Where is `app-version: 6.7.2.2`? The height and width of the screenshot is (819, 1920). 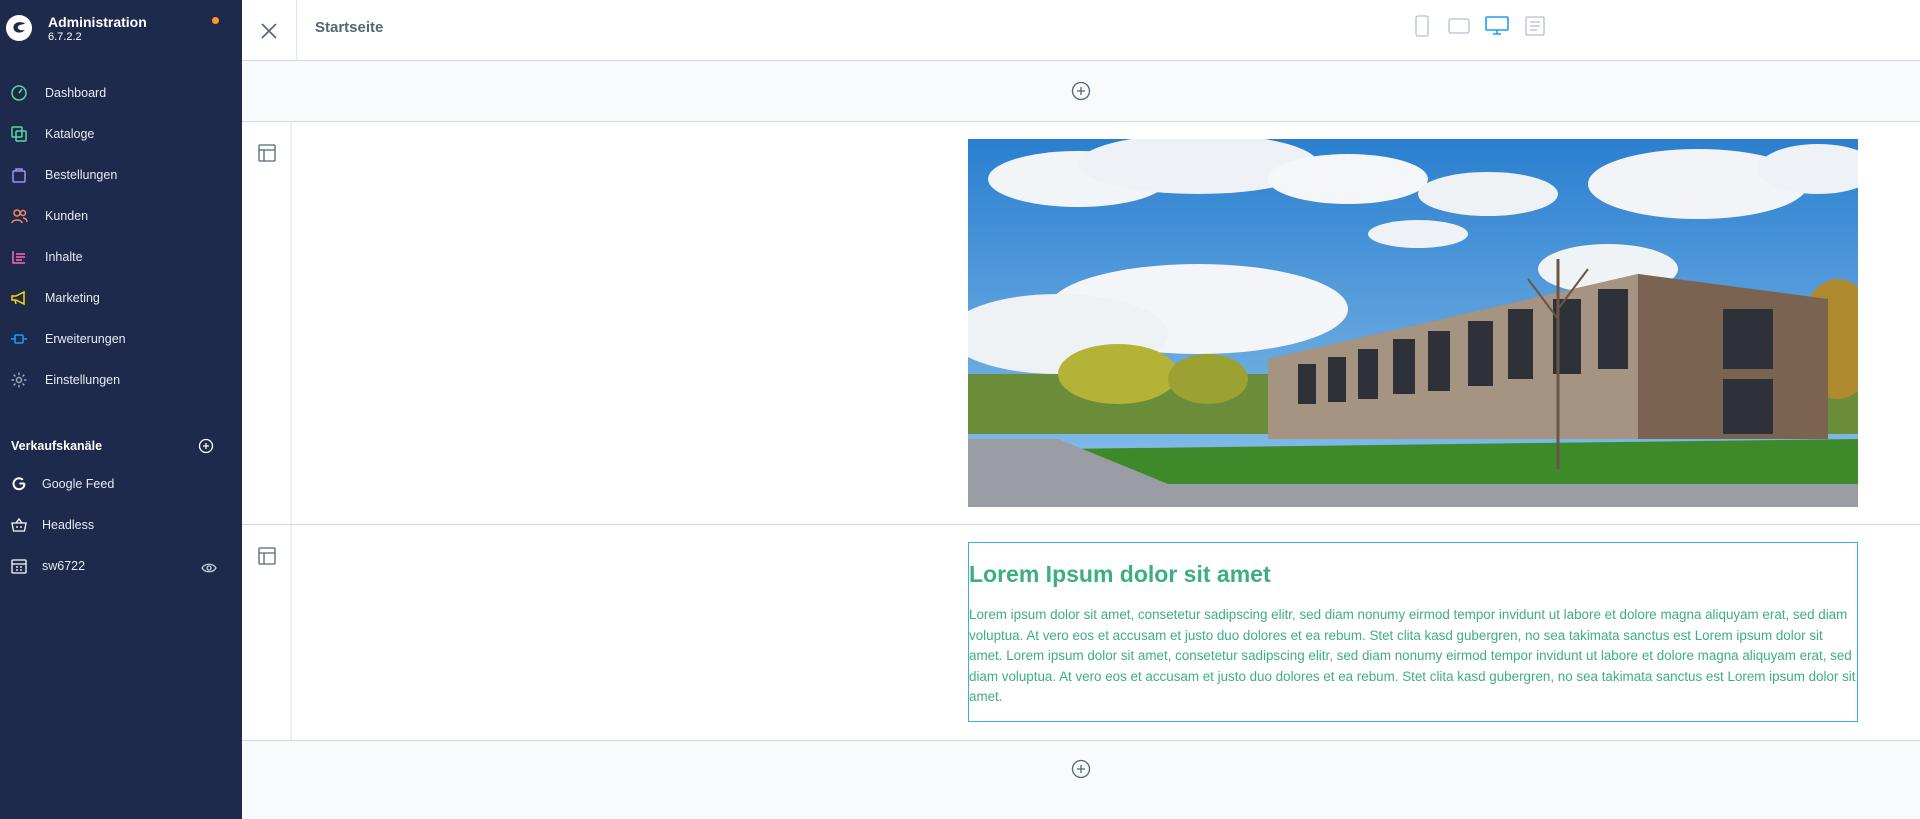
app-version: 6.7.2.2 is located at coordinates (65, 37).